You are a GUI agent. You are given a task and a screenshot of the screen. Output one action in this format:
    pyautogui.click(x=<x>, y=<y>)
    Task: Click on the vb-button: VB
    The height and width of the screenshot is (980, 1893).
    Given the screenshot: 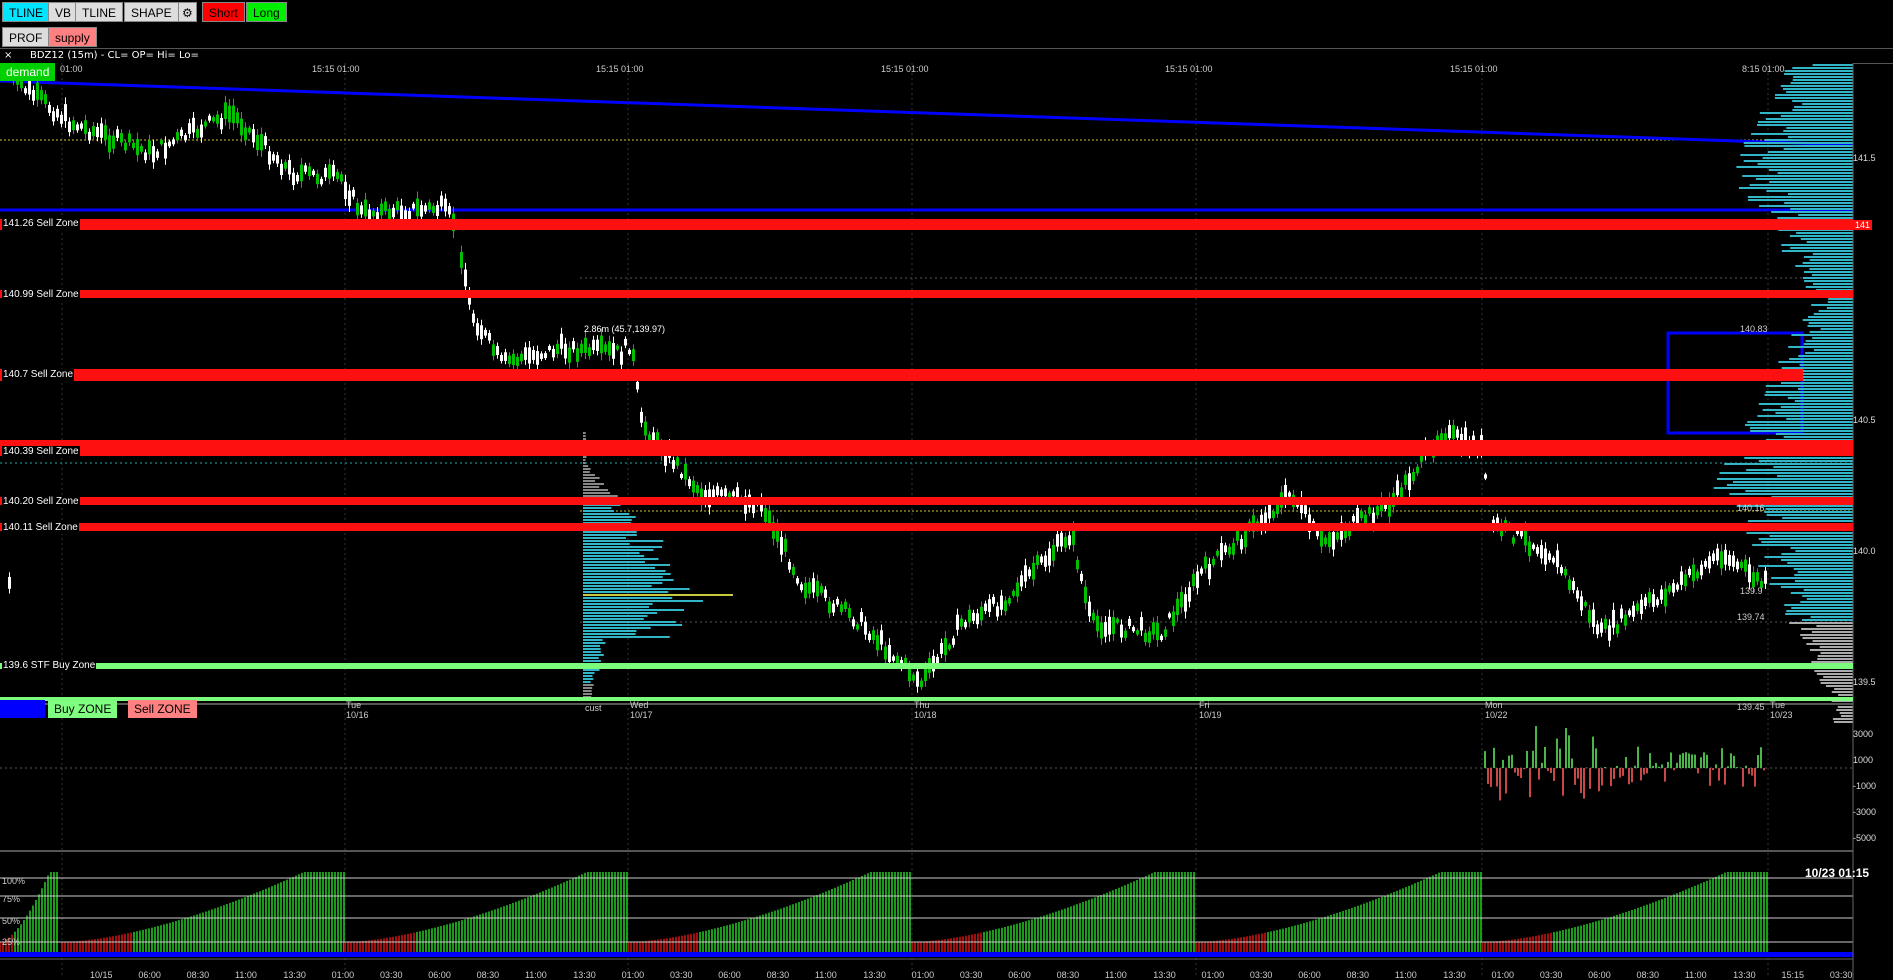 What is the action you would take?
    pyautogui.click(x=63, y=12)
    